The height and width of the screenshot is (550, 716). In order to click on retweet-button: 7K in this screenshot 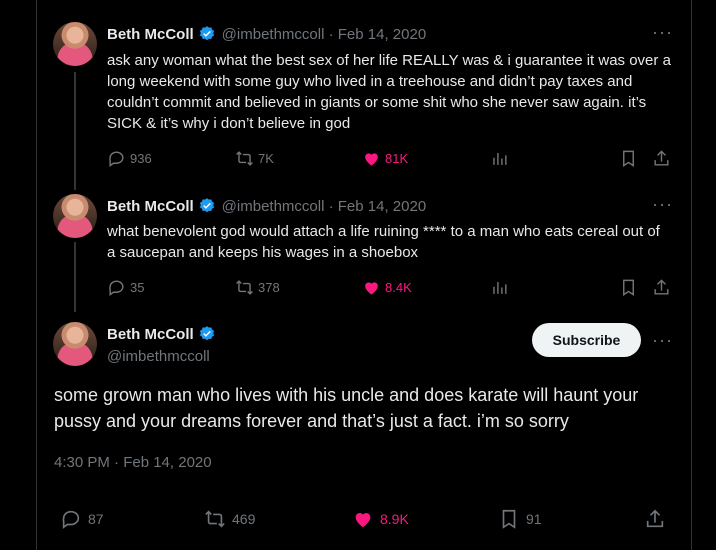, I will do `click(254, 158)`.